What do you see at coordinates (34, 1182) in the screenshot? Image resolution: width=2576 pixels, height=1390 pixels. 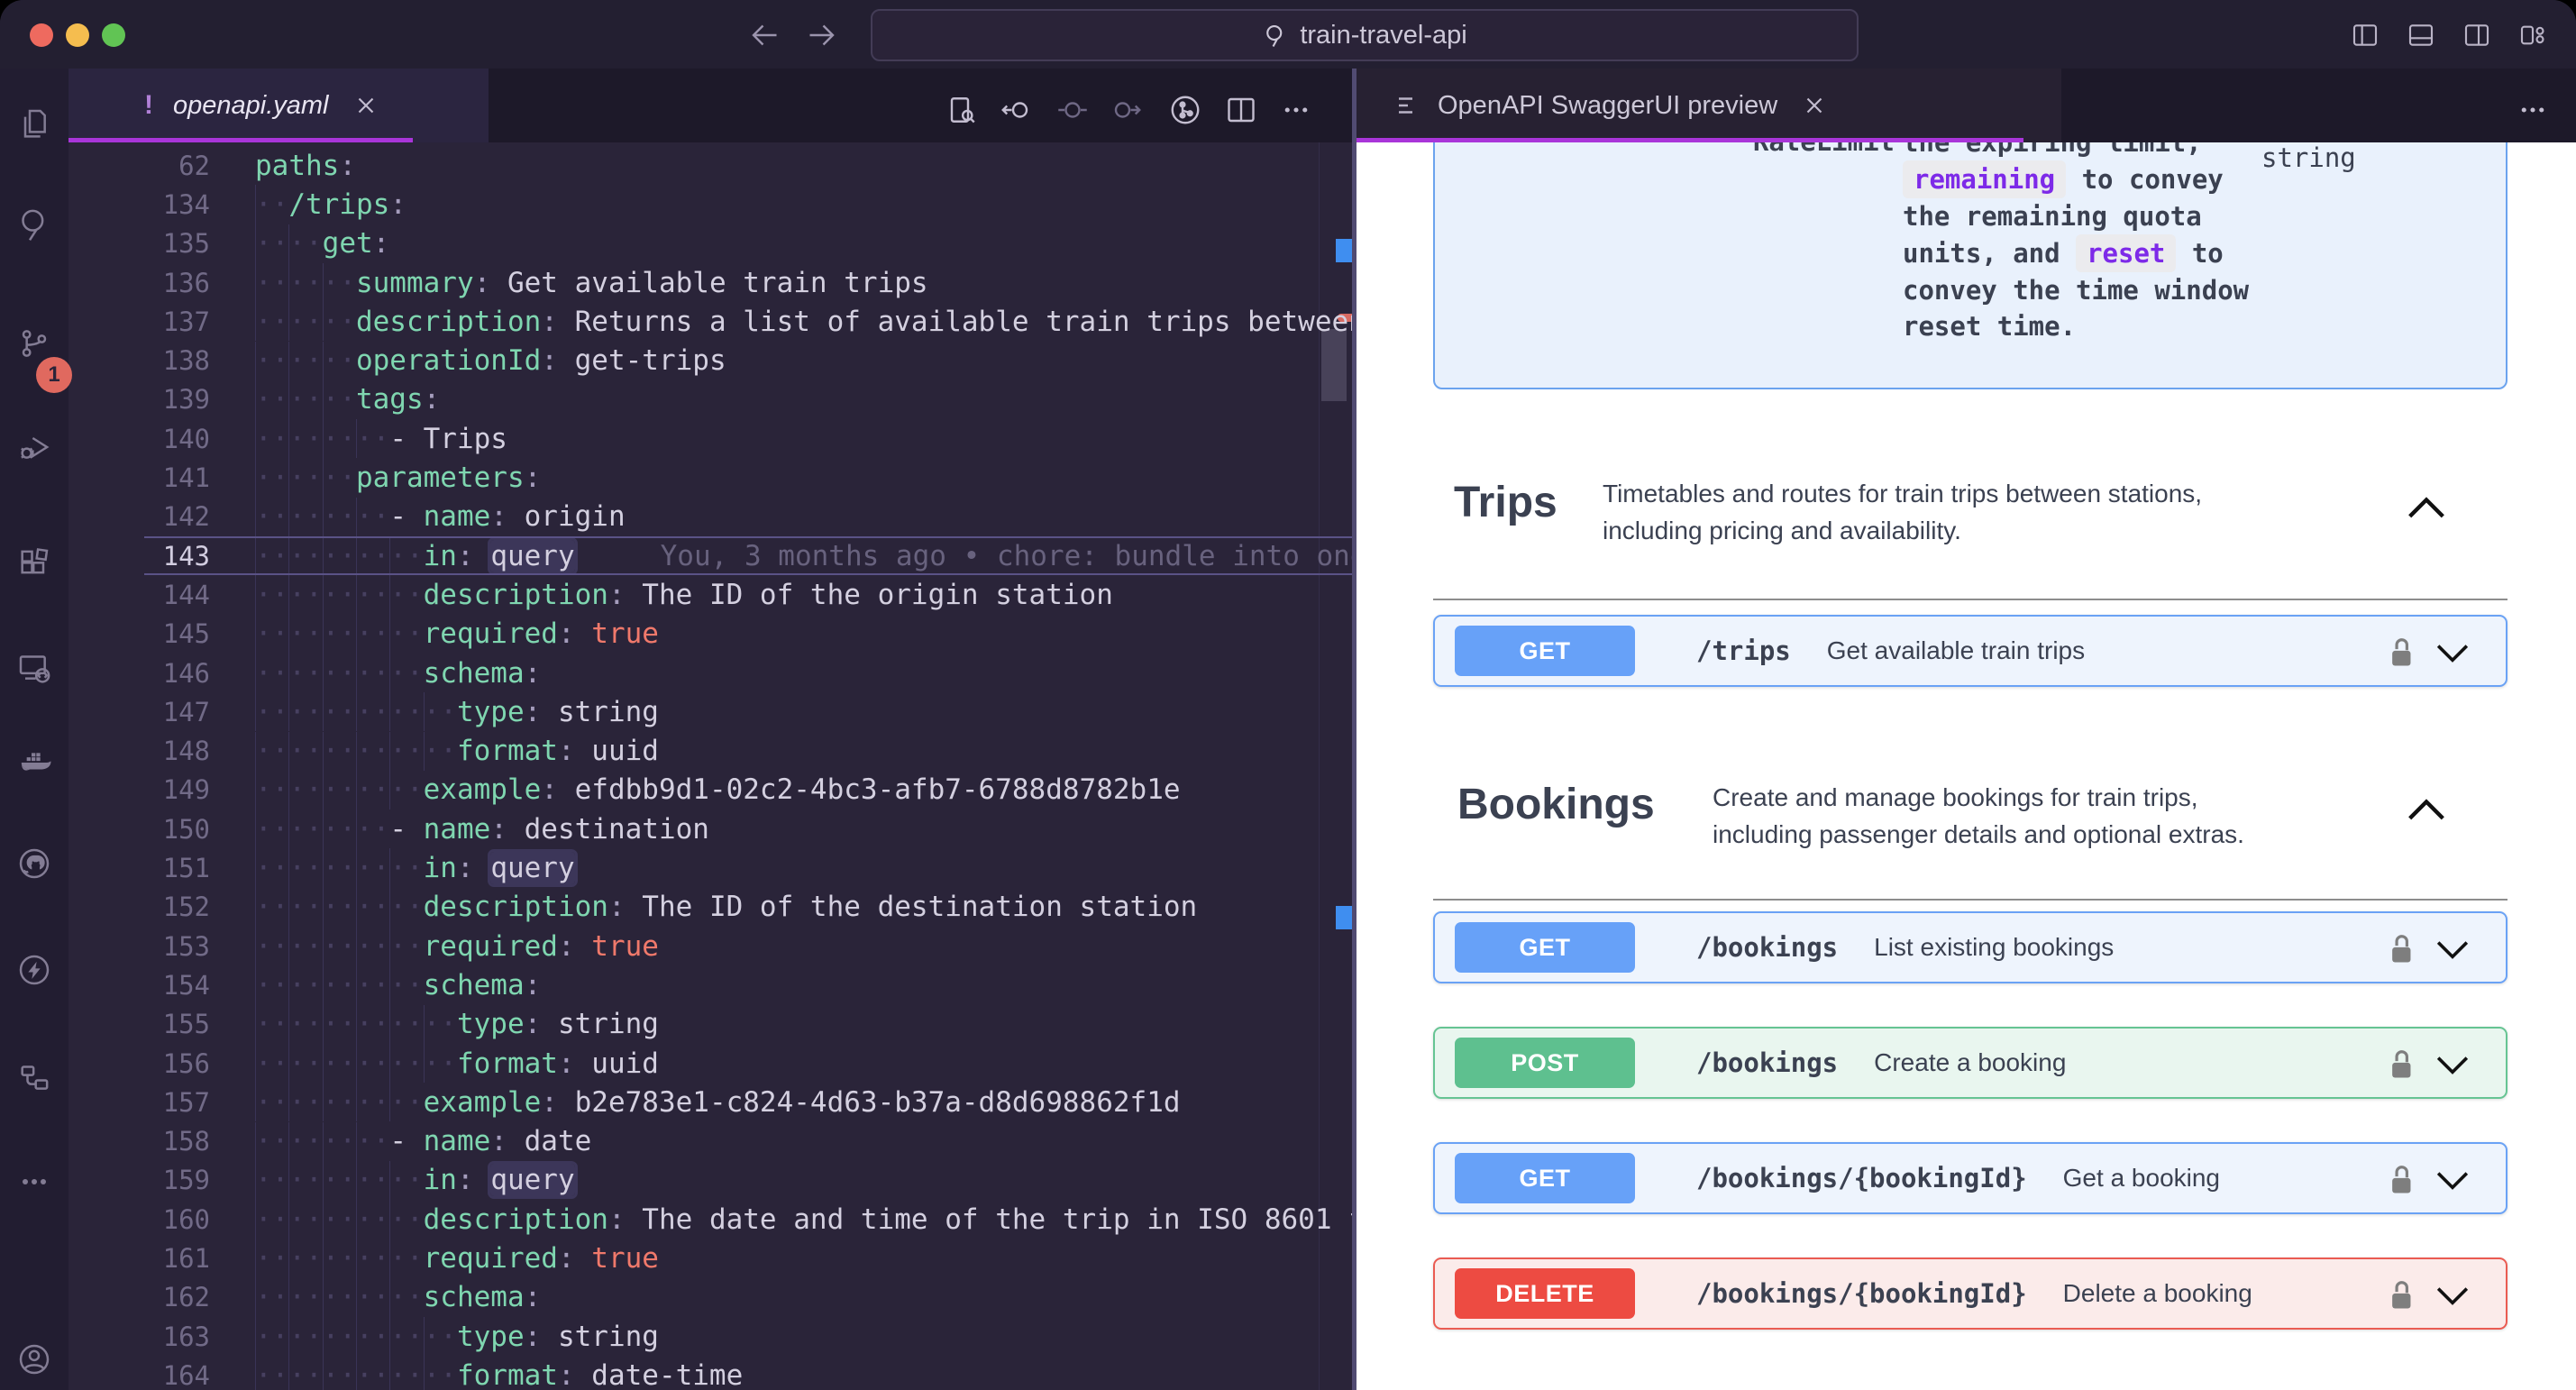 I see `more-views-icon` at bounding box center [34, 1182].